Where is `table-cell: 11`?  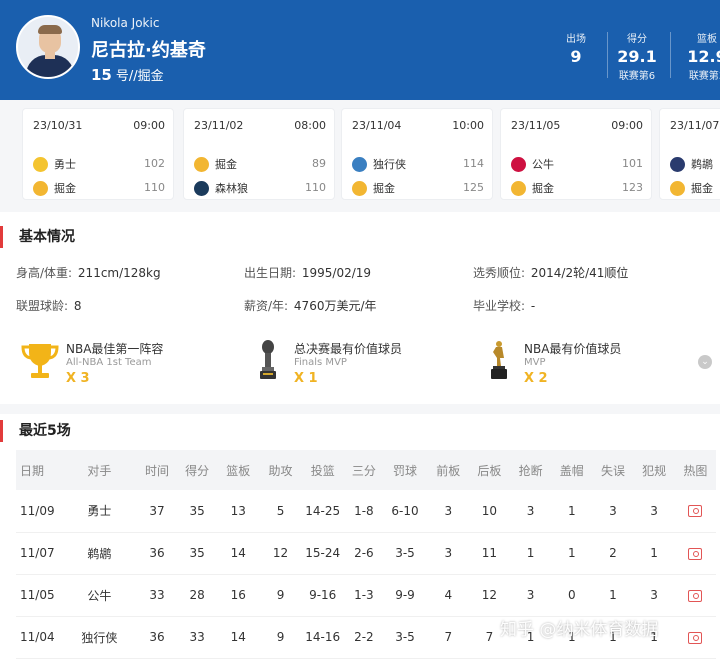 table-cell: 11 is located at coordinates (489, 553).